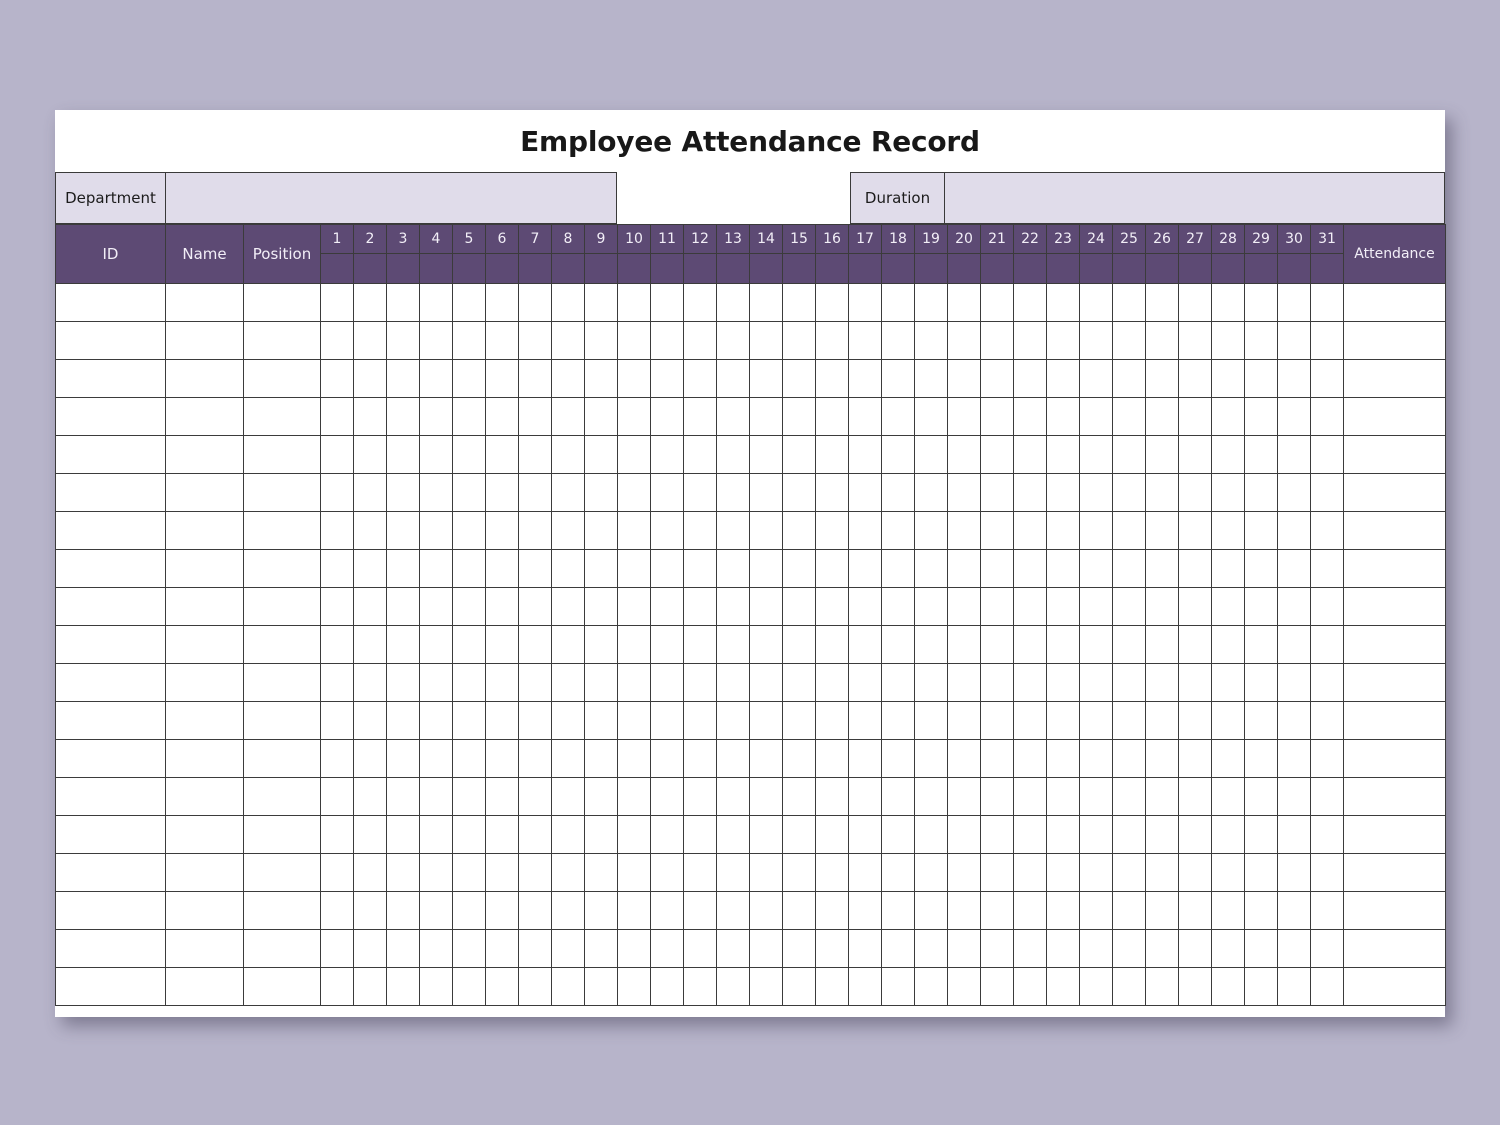 This screenshot has height=1125, width=1500. What do you see at coordinates (634, 239) in the screenshot?
I see `col-header-day-10: 10` at bounding box center [634, 239].